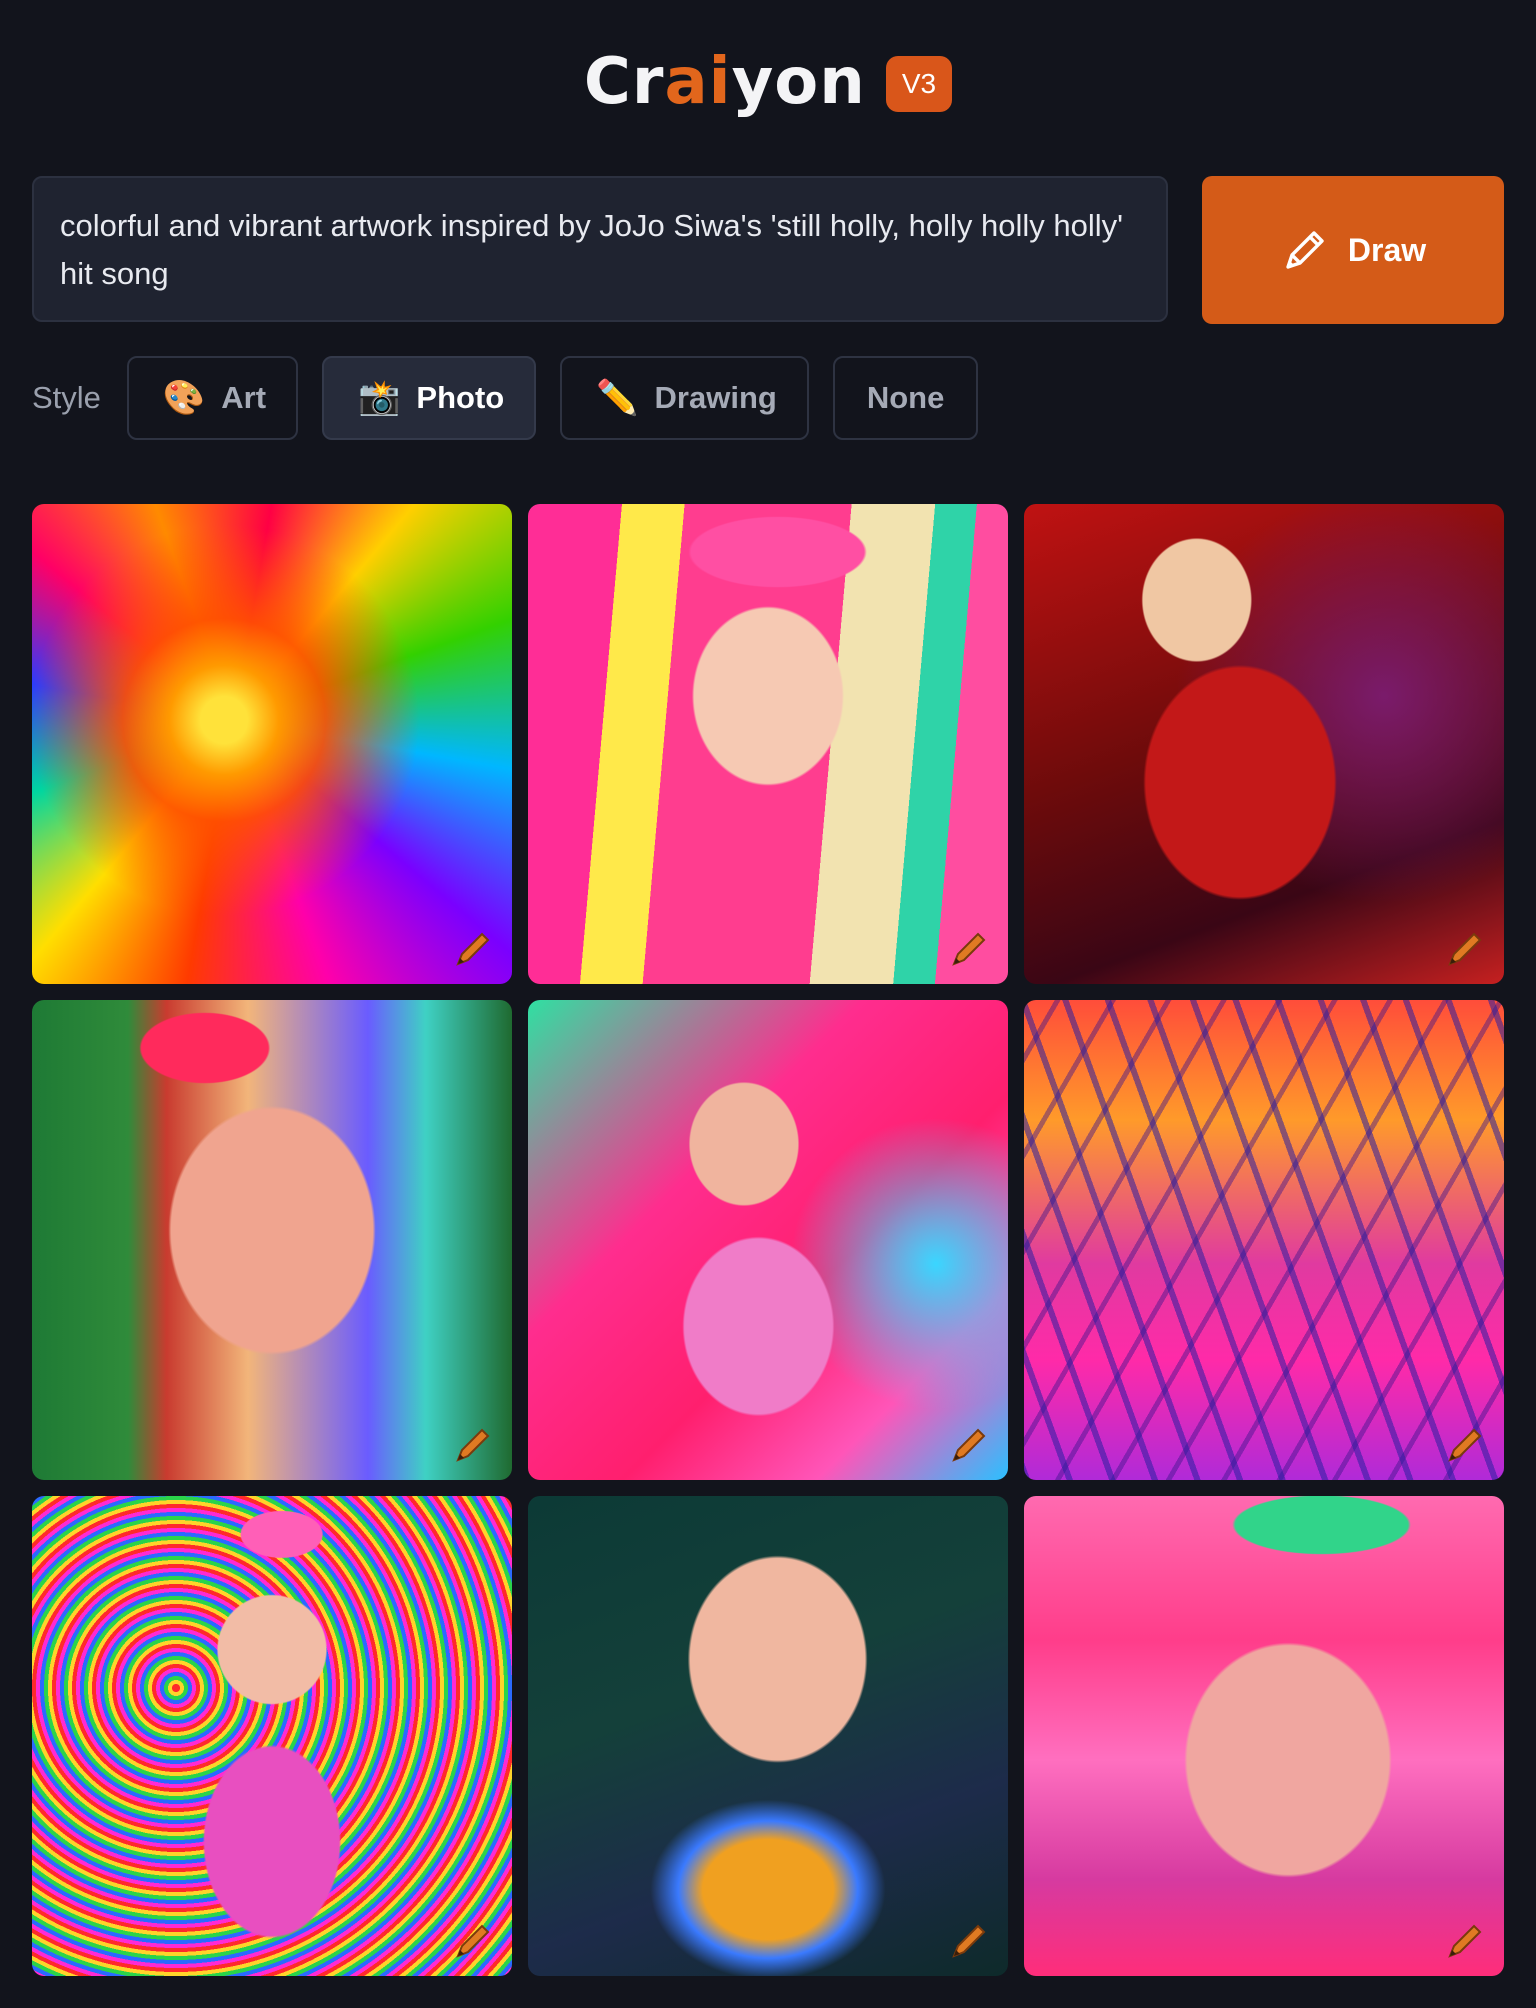 The image size is (1536, 2008). Describe the element at coordinates (820, 82) in the screenshot. I see `logo-text-end: on` at that location.